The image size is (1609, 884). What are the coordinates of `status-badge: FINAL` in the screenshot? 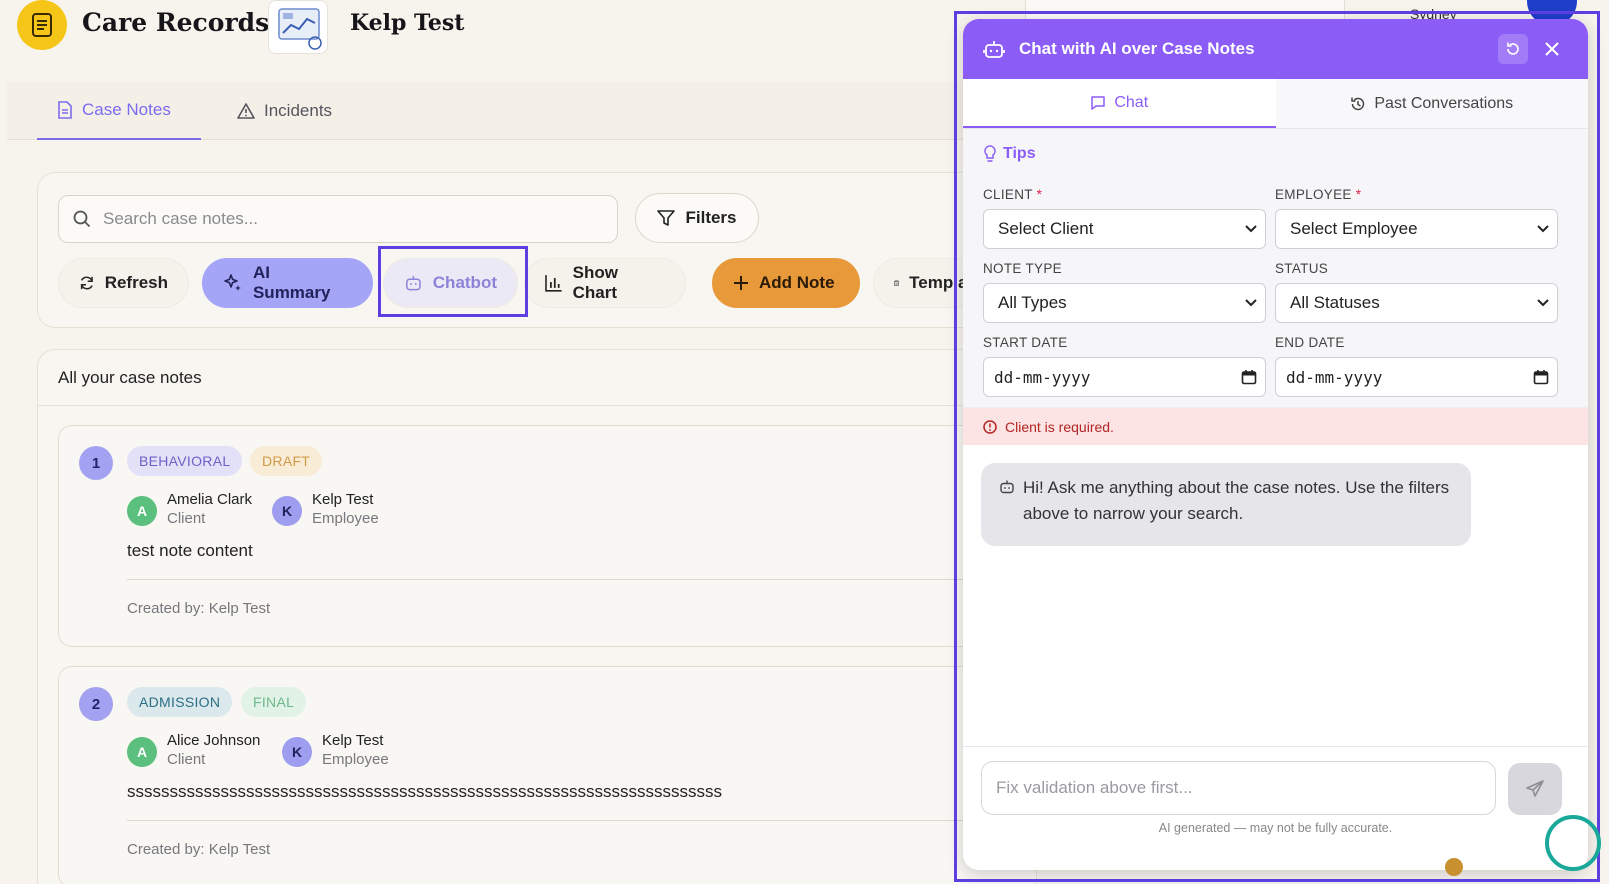 It's located at (274, 702).